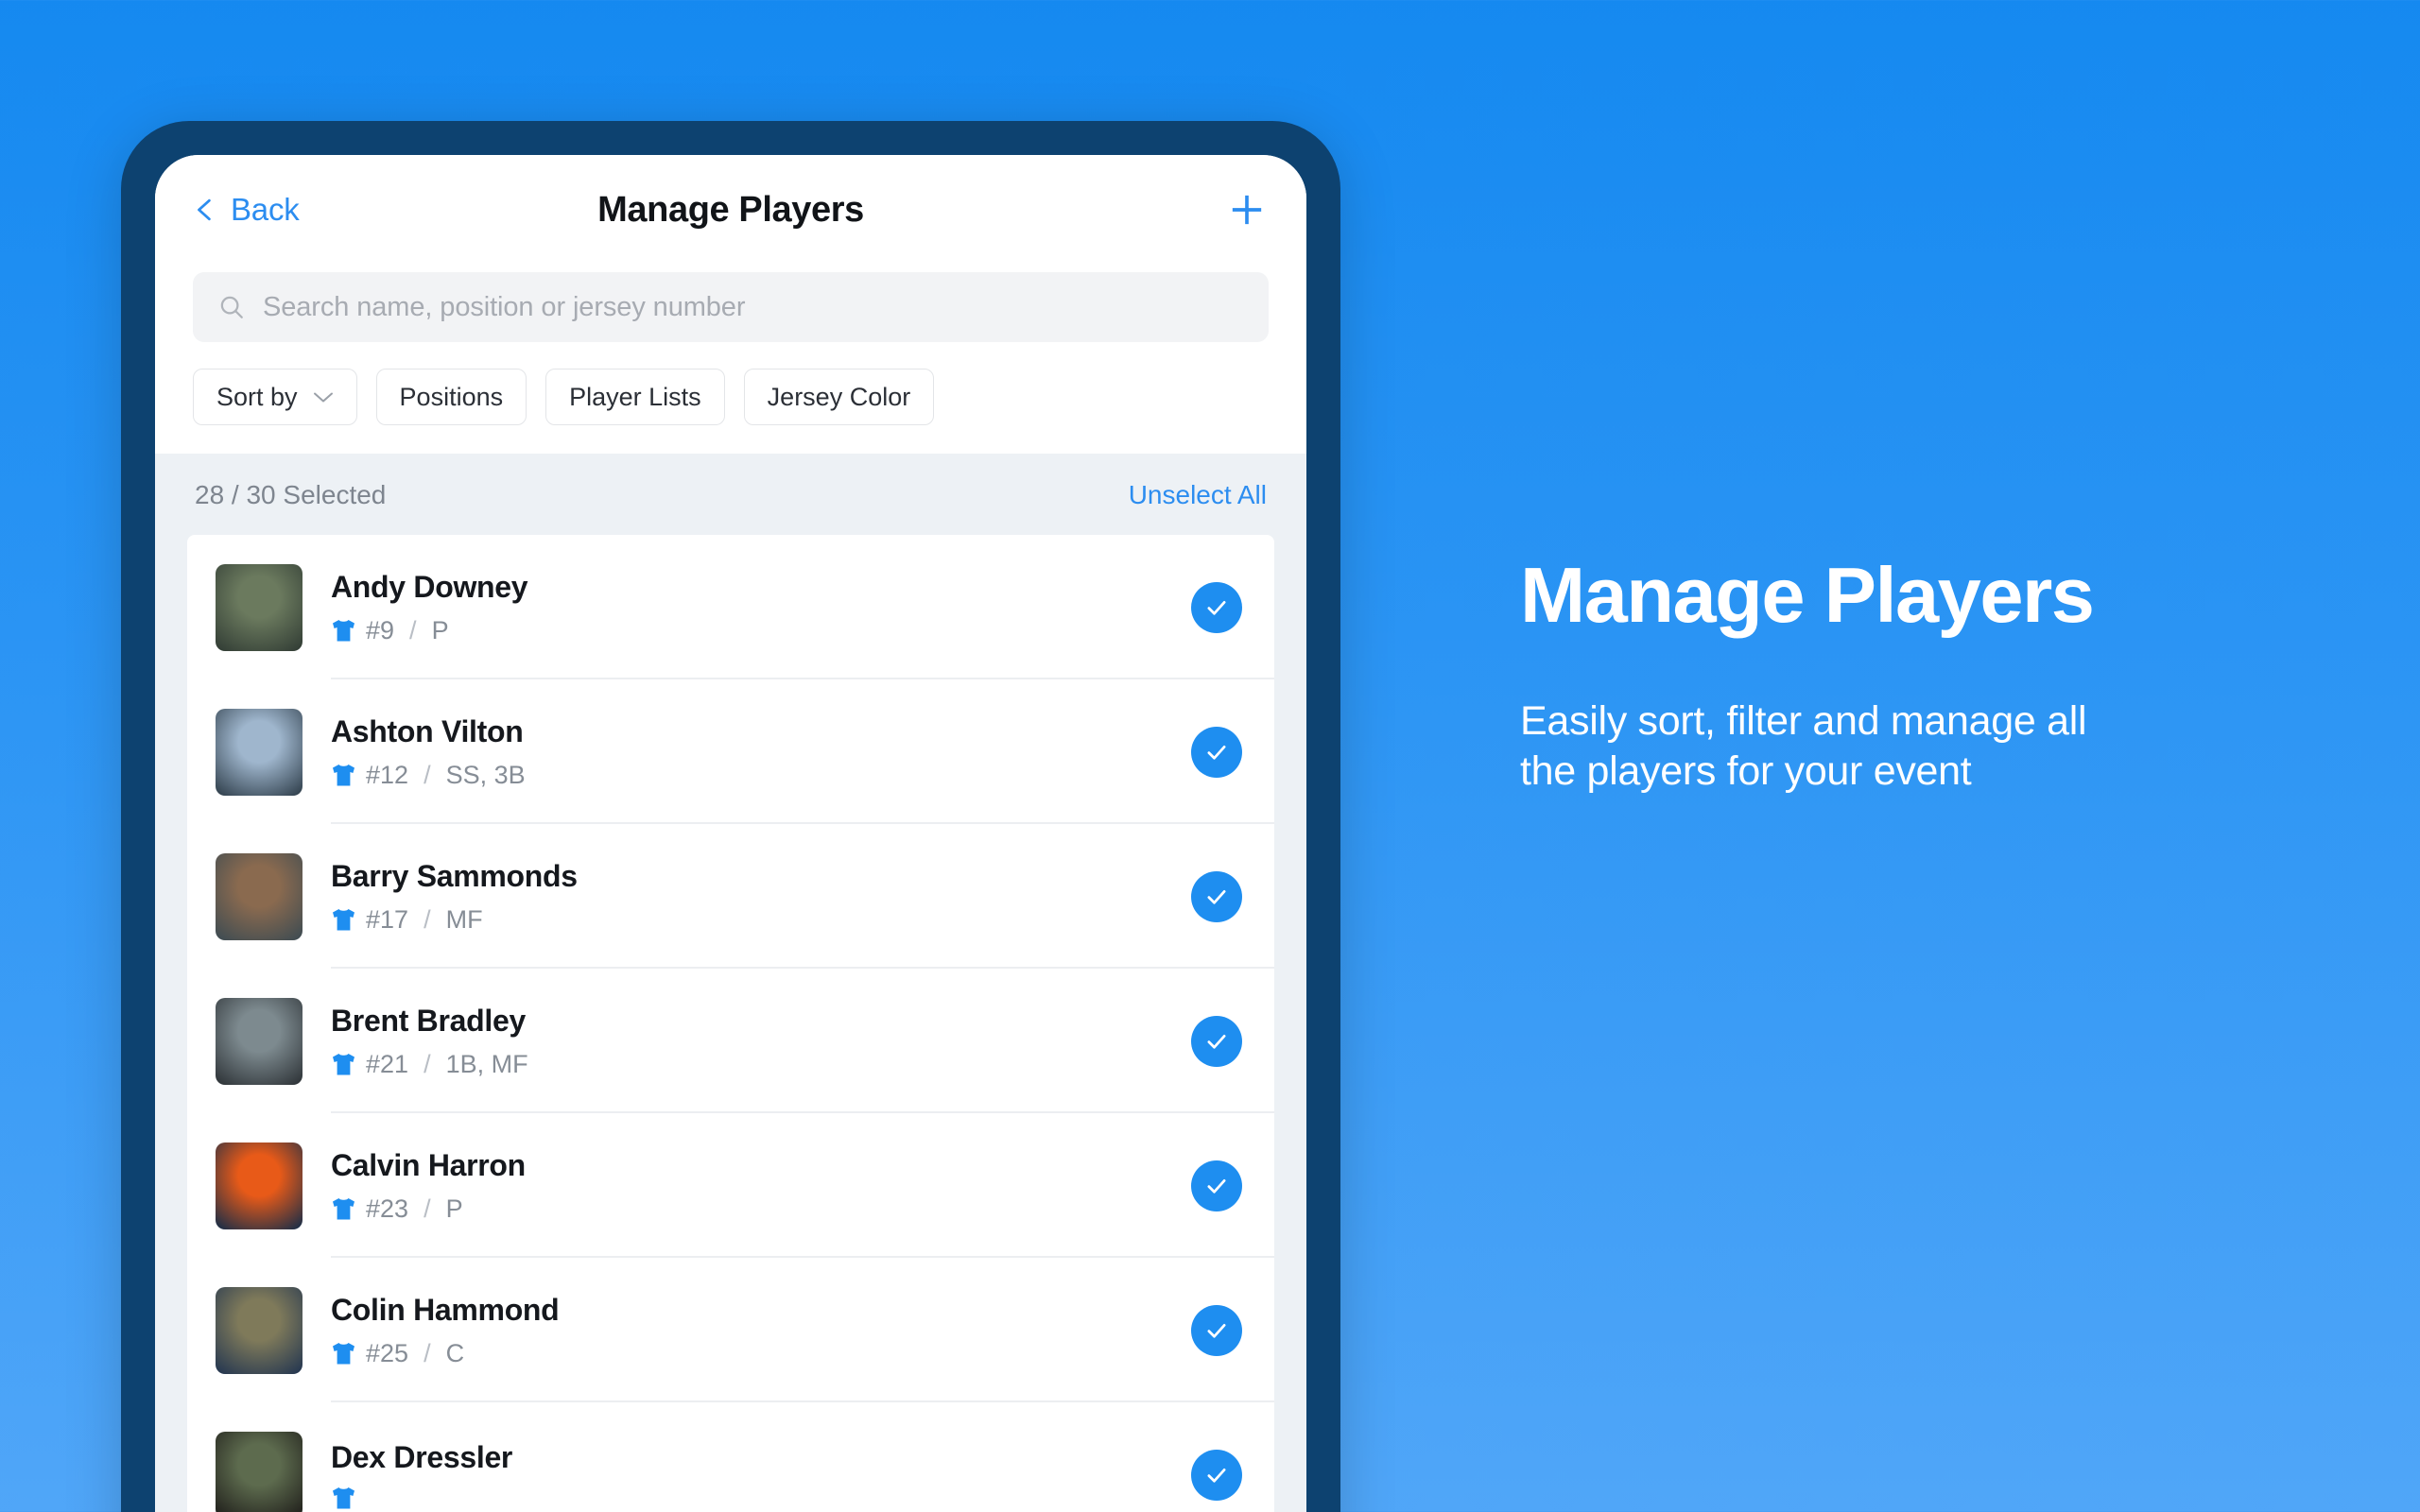 The image size is (2420, 1512). Describe the element at coordinates (1198, 495) in the screenshot. I see `unselect-all-button: Unselect All` at that location.